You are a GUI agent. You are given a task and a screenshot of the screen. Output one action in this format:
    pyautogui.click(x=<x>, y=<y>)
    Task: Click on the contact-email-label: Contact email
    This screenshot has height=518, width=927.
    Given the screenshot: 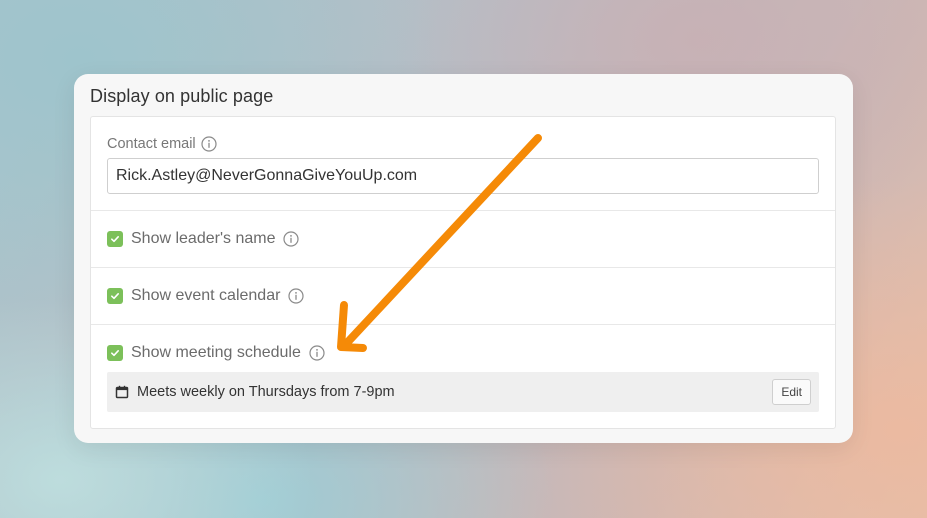 What is the action you would take?
    pyautogui.click(x=162, y=144)
    